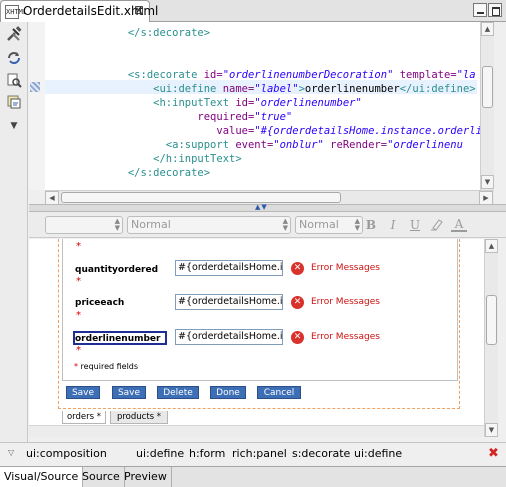  I want to click on source-horizontal-scrollbar: ◀ ▶, so click(269, 197).